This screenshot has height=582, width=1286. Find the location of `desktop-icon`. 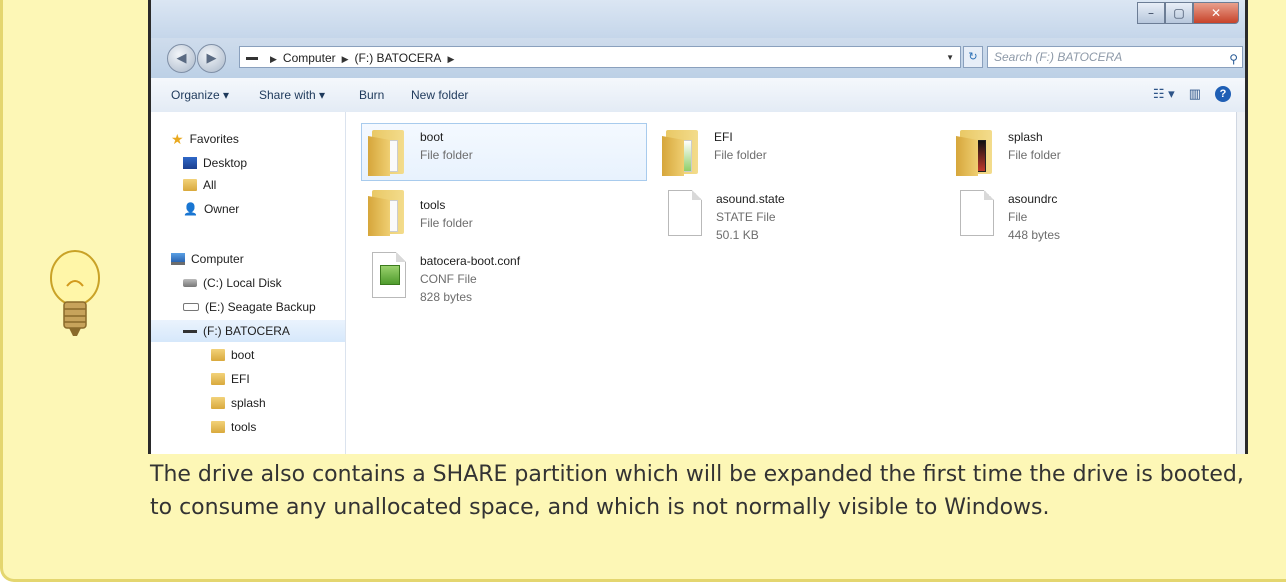

desktop-icon is located at coordinates (190, 163).